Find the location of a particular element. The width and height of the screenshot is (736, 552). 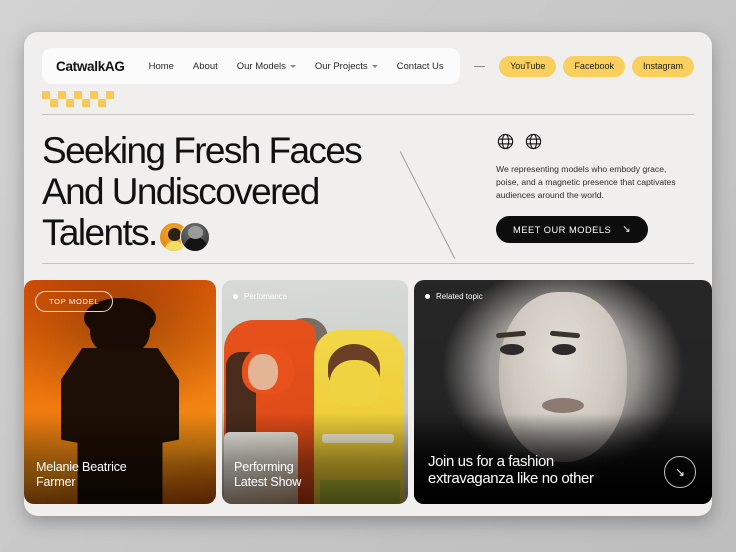

card-title-line-1: Join us for a fashion is located at coordinates (491, 461).